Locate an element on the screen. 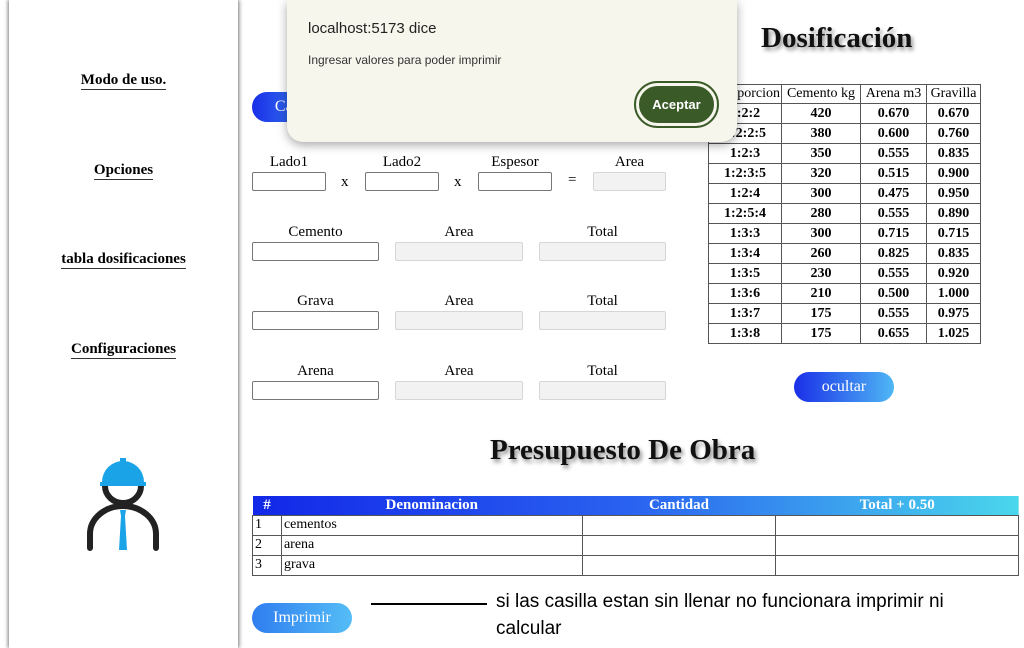  sidebar-item-opciones: Opciones is located at coordinates (123, 171).